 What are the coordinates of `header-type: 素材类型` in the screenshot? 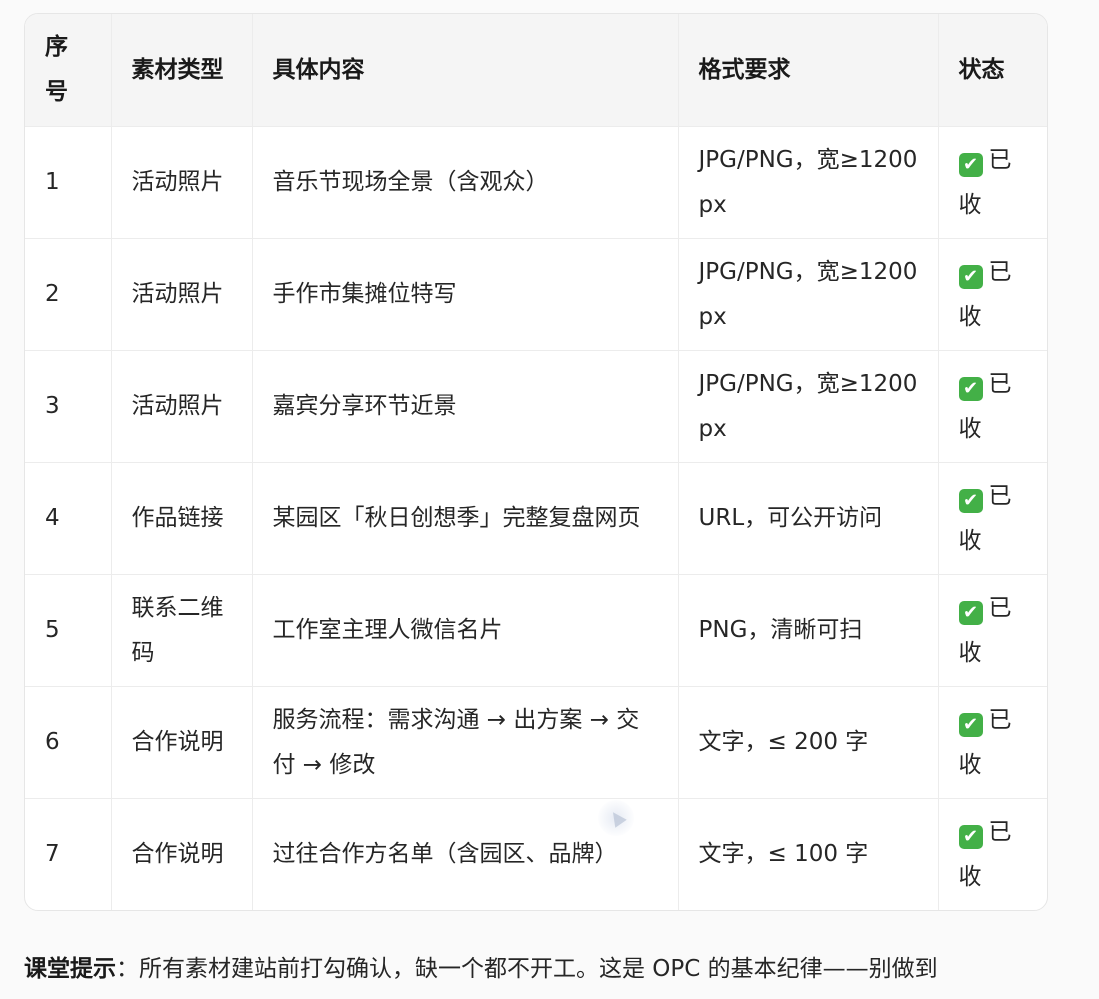 It's located at (182, 70).